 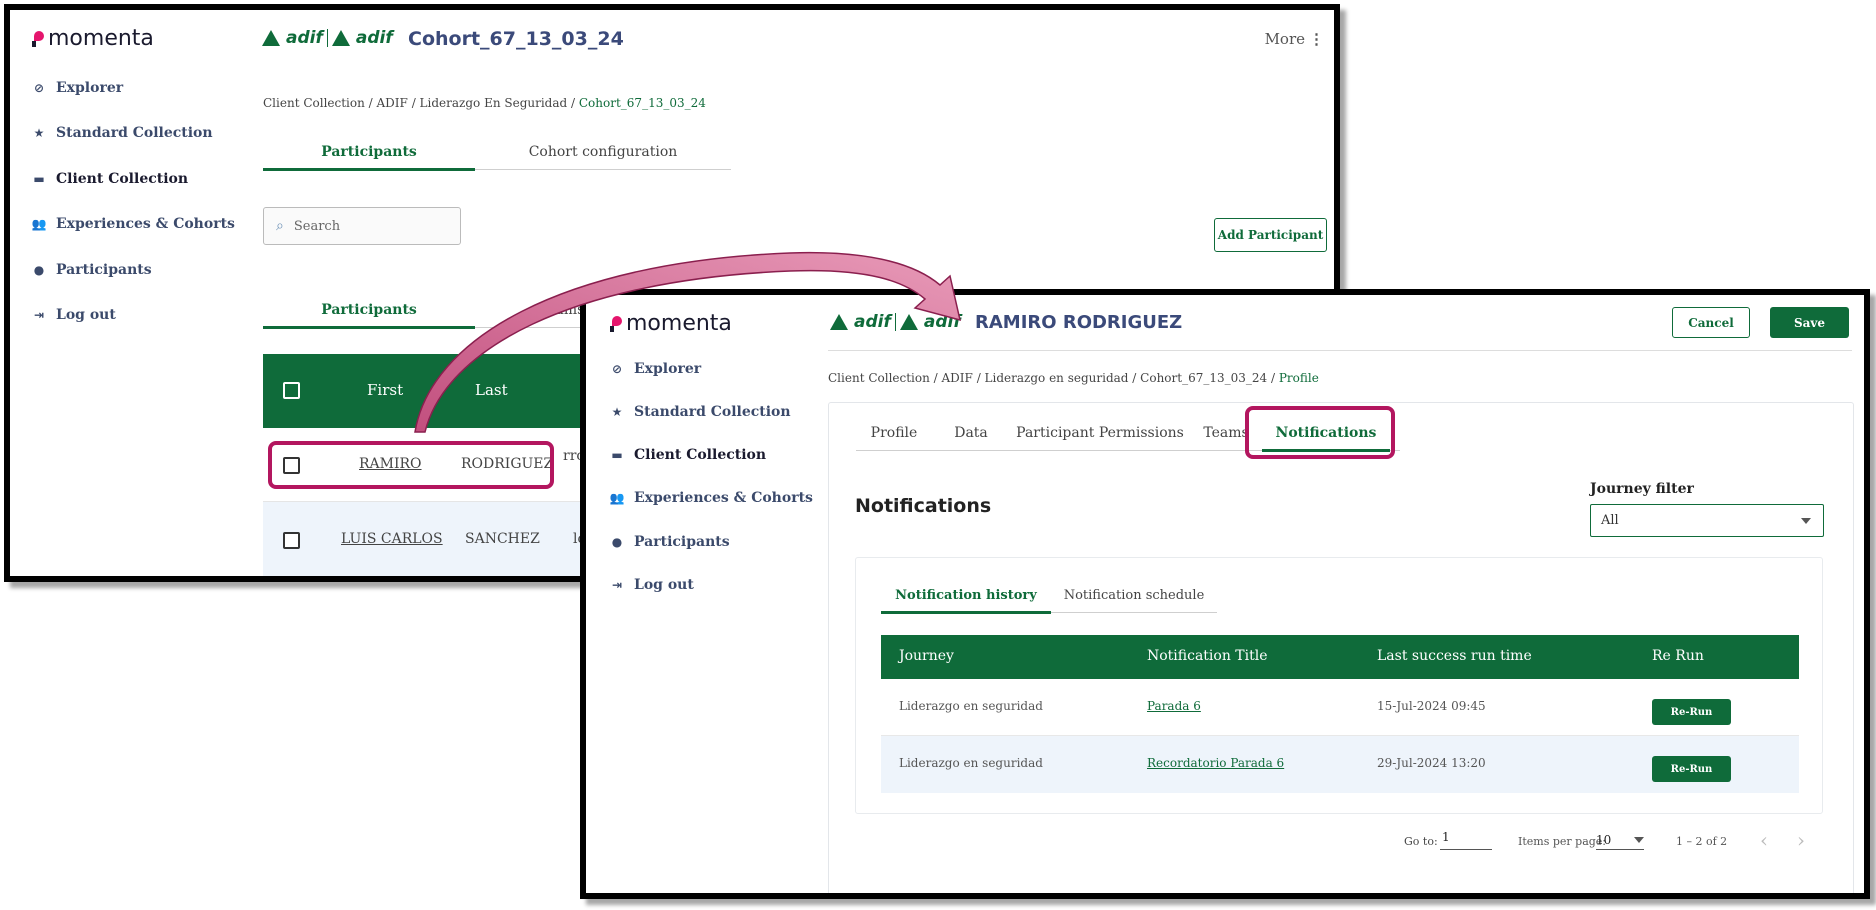 What do you see at coordinates (1270, 235) in the screenshot?
I see `add-participant-button: Add Participant` at bounding box center [1270, 235].